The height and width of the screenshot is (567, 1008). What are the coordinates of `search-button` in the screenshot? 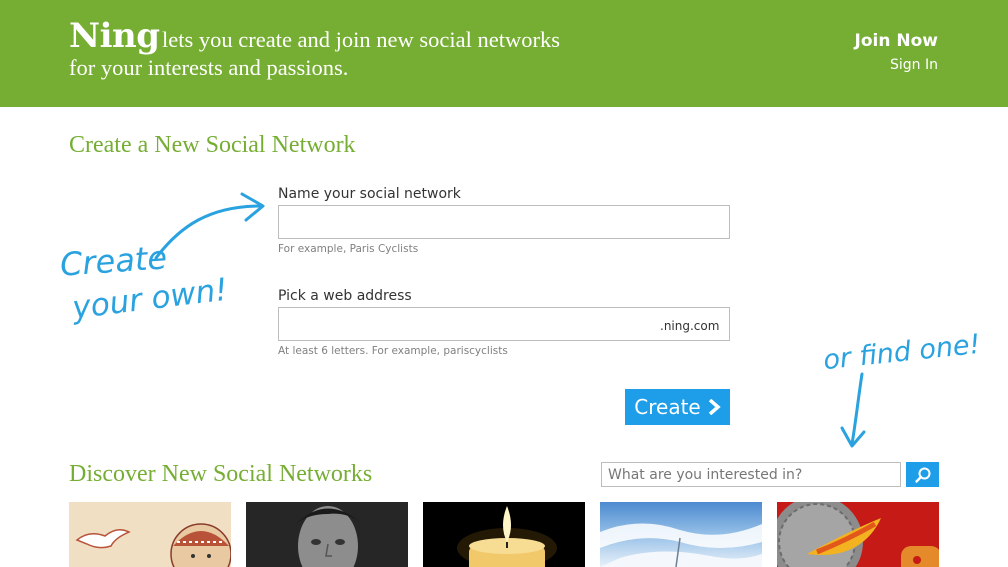 It's located at (922, 474).